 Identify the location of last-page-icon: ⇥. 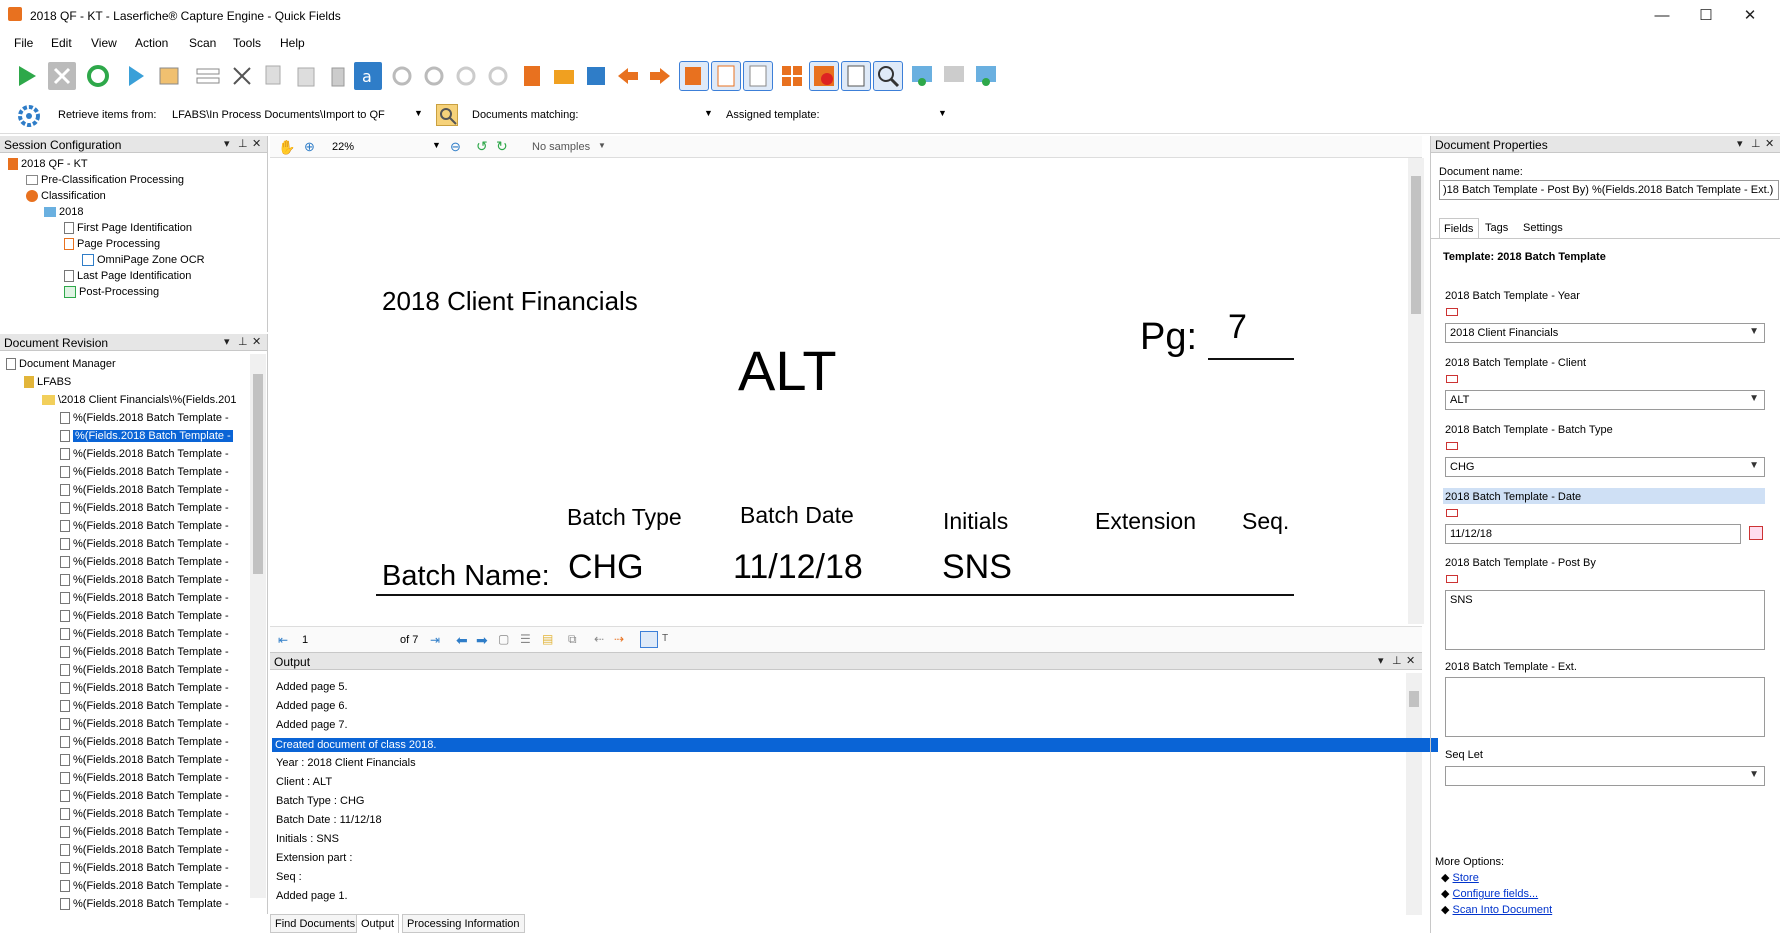
(435, 640).